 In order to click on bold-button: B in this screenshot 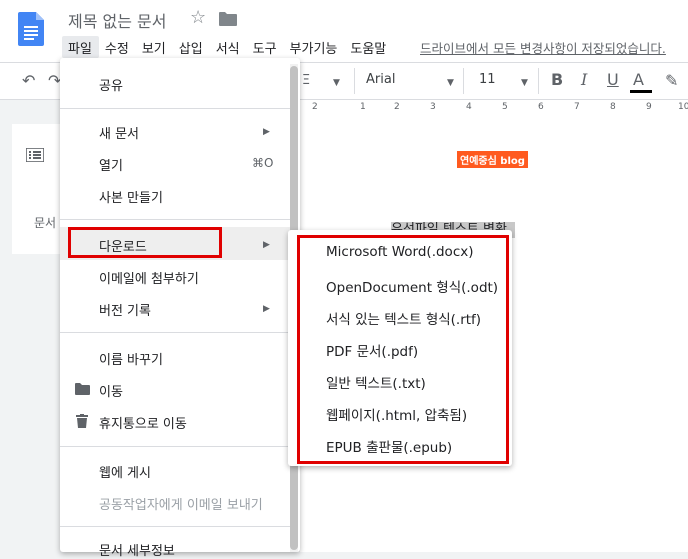, I will do `click(557, 79)`.